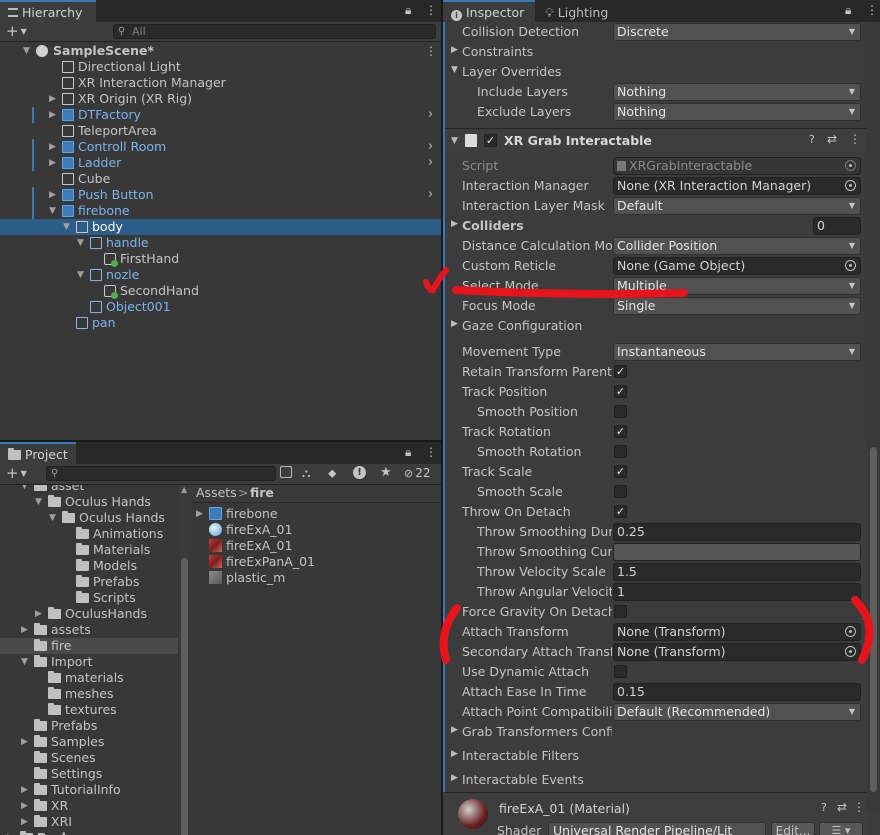  What do you see at coordinates (151, 291) in the screenshot?
I see `hierarchy-item: SecondHand` at bounding box center [151, 291].